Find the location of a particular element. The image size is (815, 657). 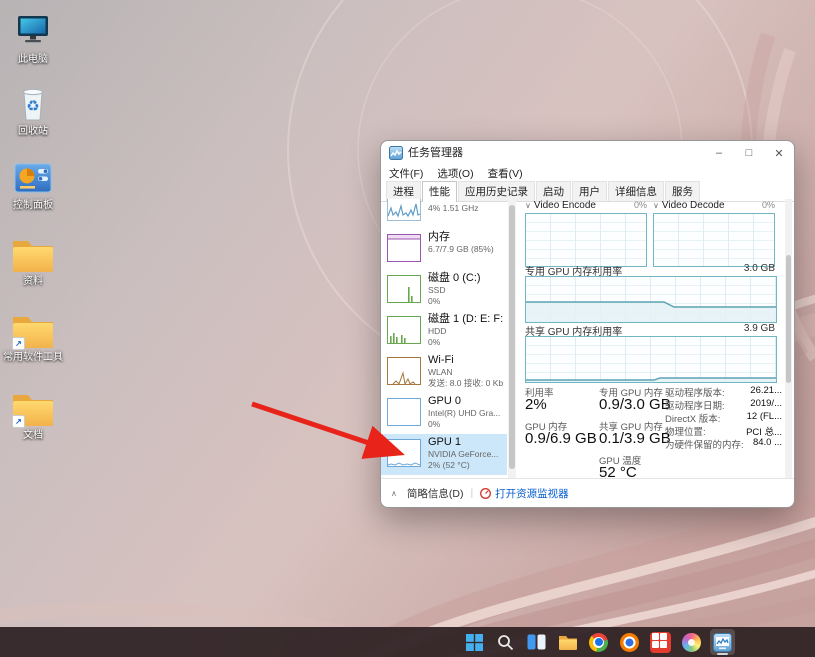

task-view-icon is located at coordinates (536, 642).